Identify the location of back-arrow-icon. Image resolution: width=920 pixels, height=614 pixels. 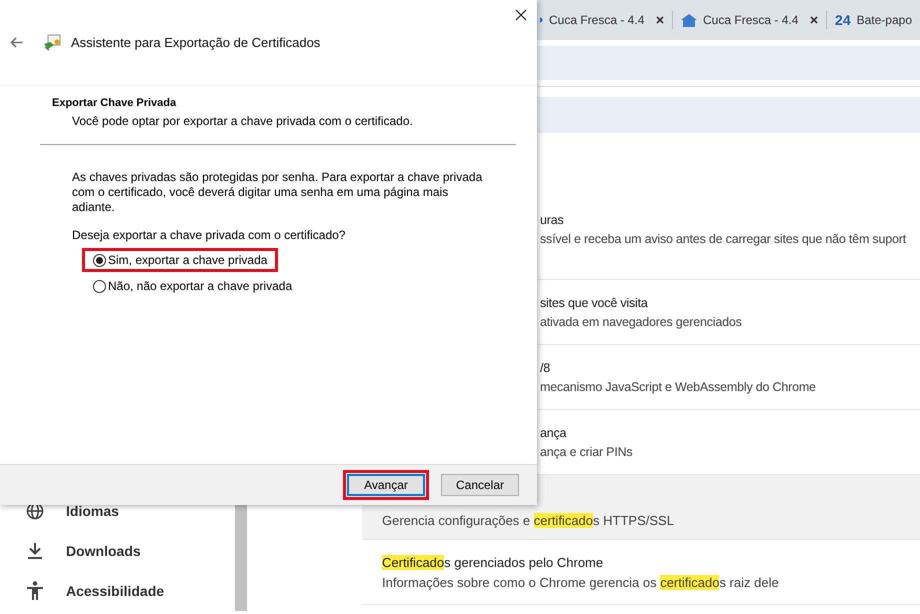
(16, 42).